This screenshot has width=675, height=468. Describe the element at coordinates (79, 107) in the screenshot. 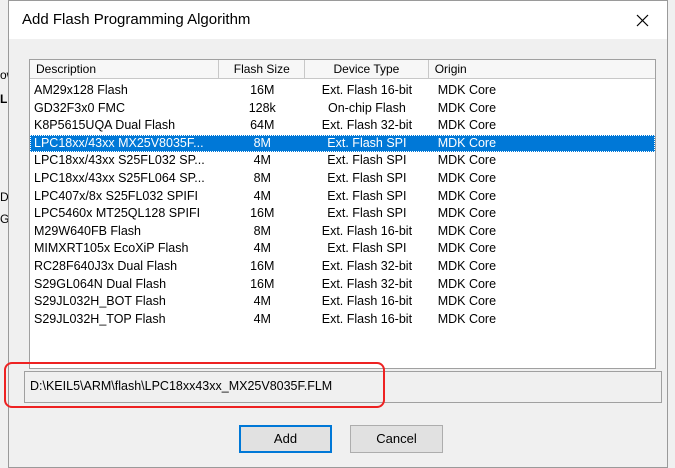

I see `cell-description: GD32F3x0 FMC` at that location.